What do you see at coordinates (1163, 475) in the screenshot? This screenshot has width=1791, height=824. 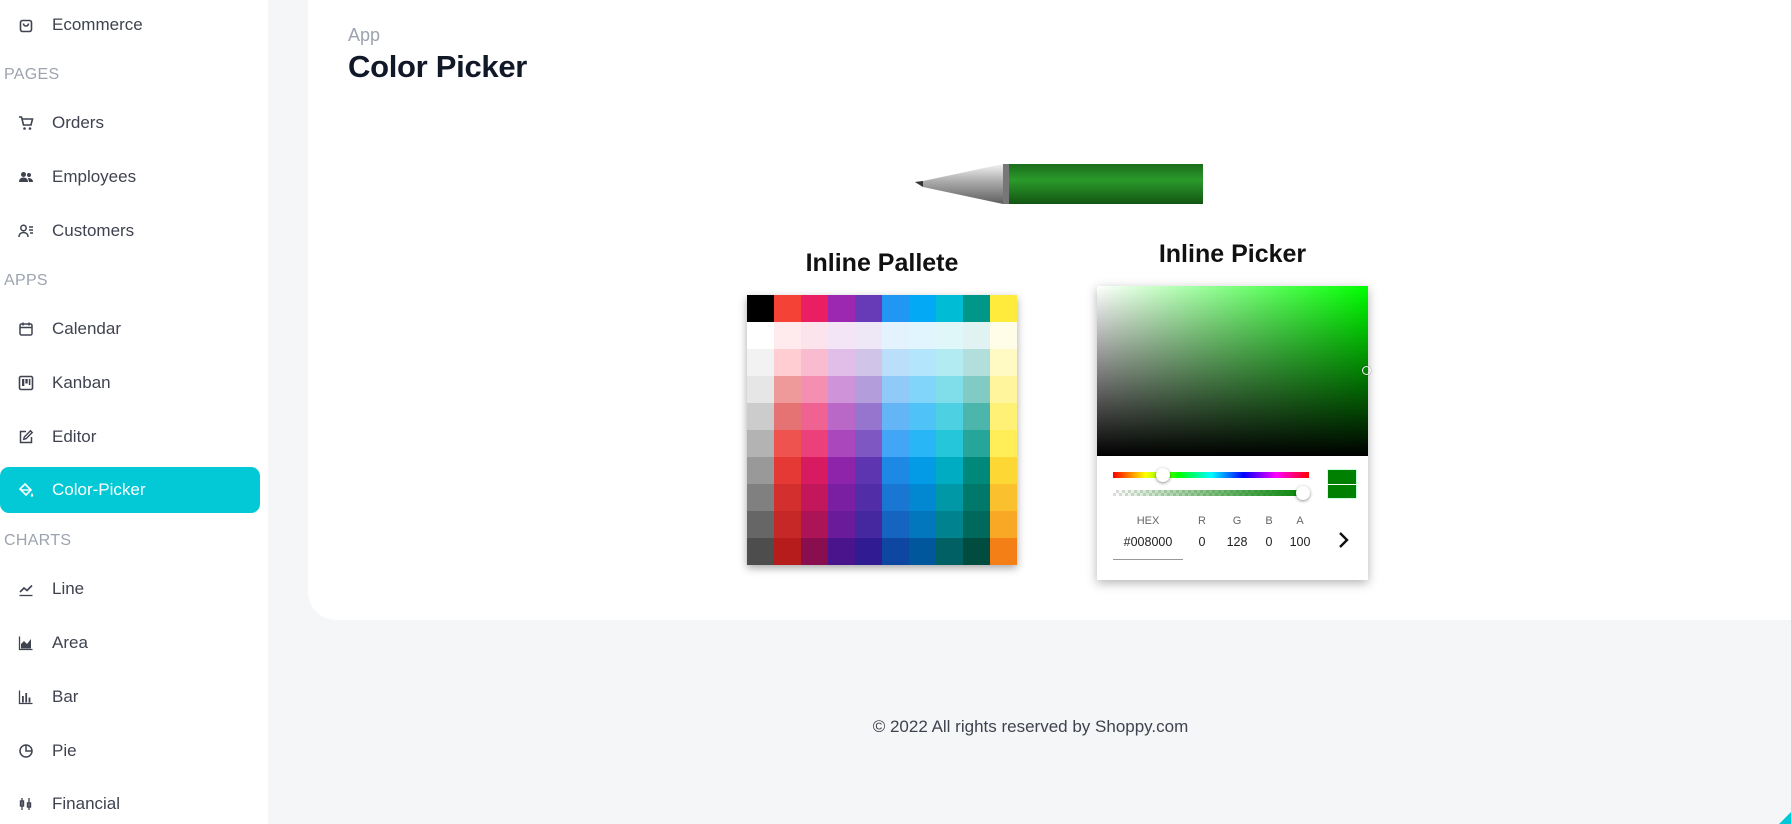 I see `hue-handle` at bounding box center [1163, 475].